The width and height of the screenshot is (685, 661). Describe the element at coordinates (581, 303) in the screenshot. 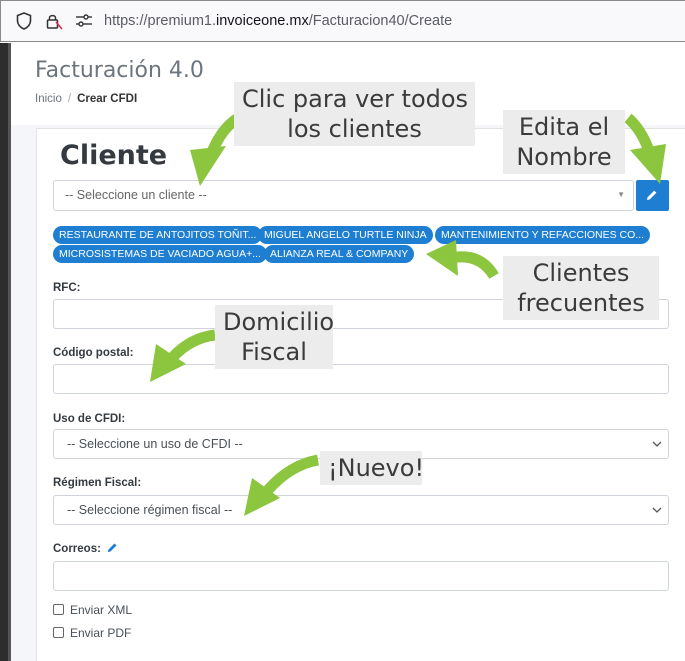

I see `callout-line: frecuentes` at that location.